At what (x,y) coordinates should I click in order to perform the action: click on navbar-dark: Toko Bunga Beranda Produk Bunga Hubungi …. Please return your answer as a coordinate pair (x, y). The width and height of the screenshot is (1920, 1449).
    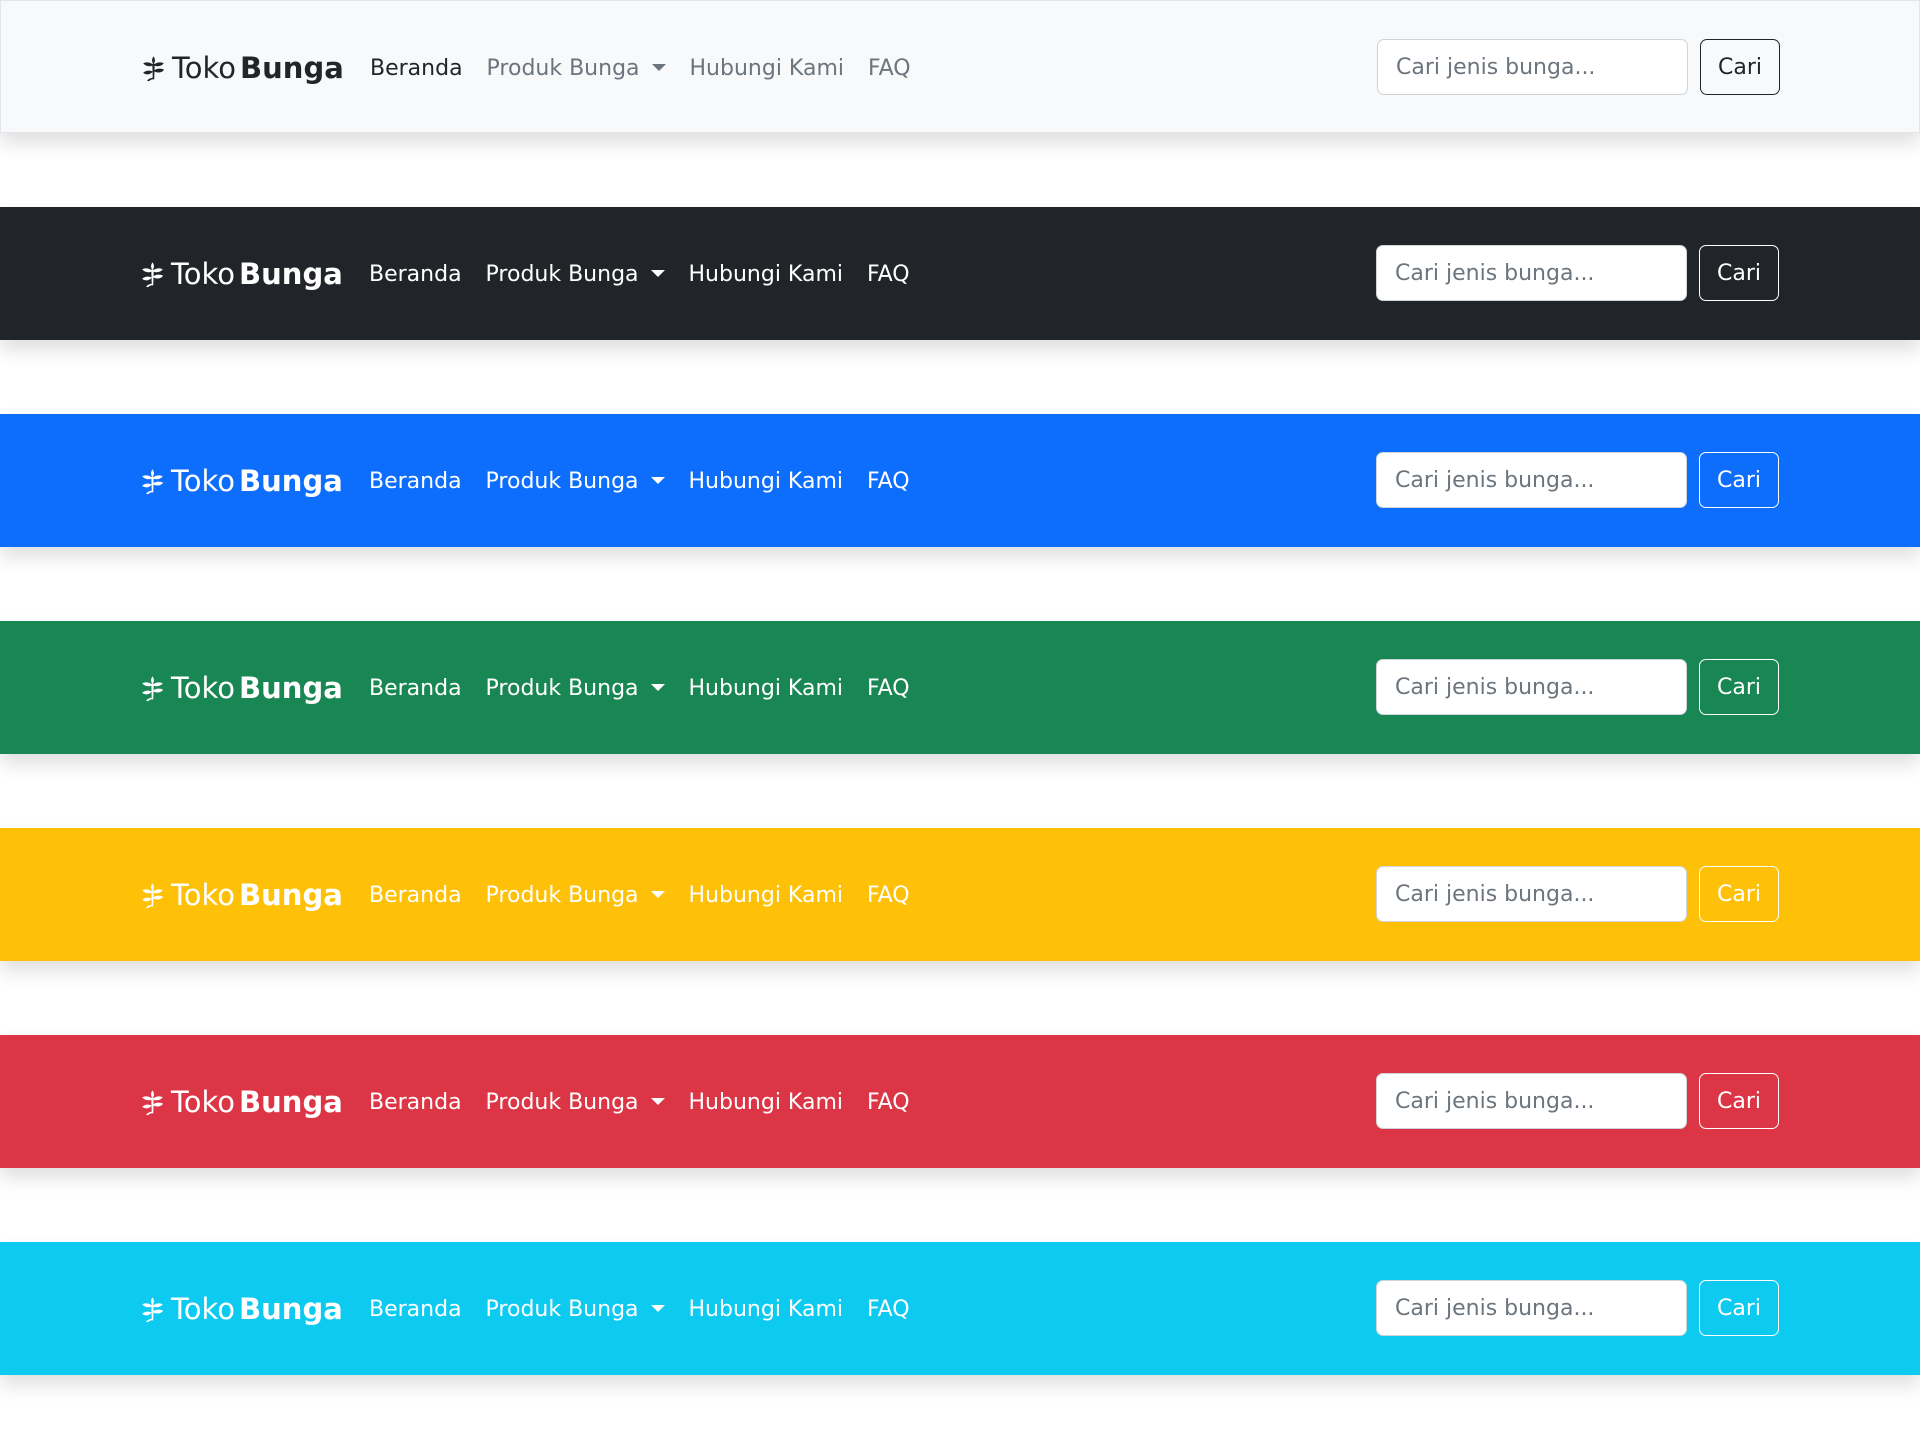
    Looking at the image, I should click on (960, 273).